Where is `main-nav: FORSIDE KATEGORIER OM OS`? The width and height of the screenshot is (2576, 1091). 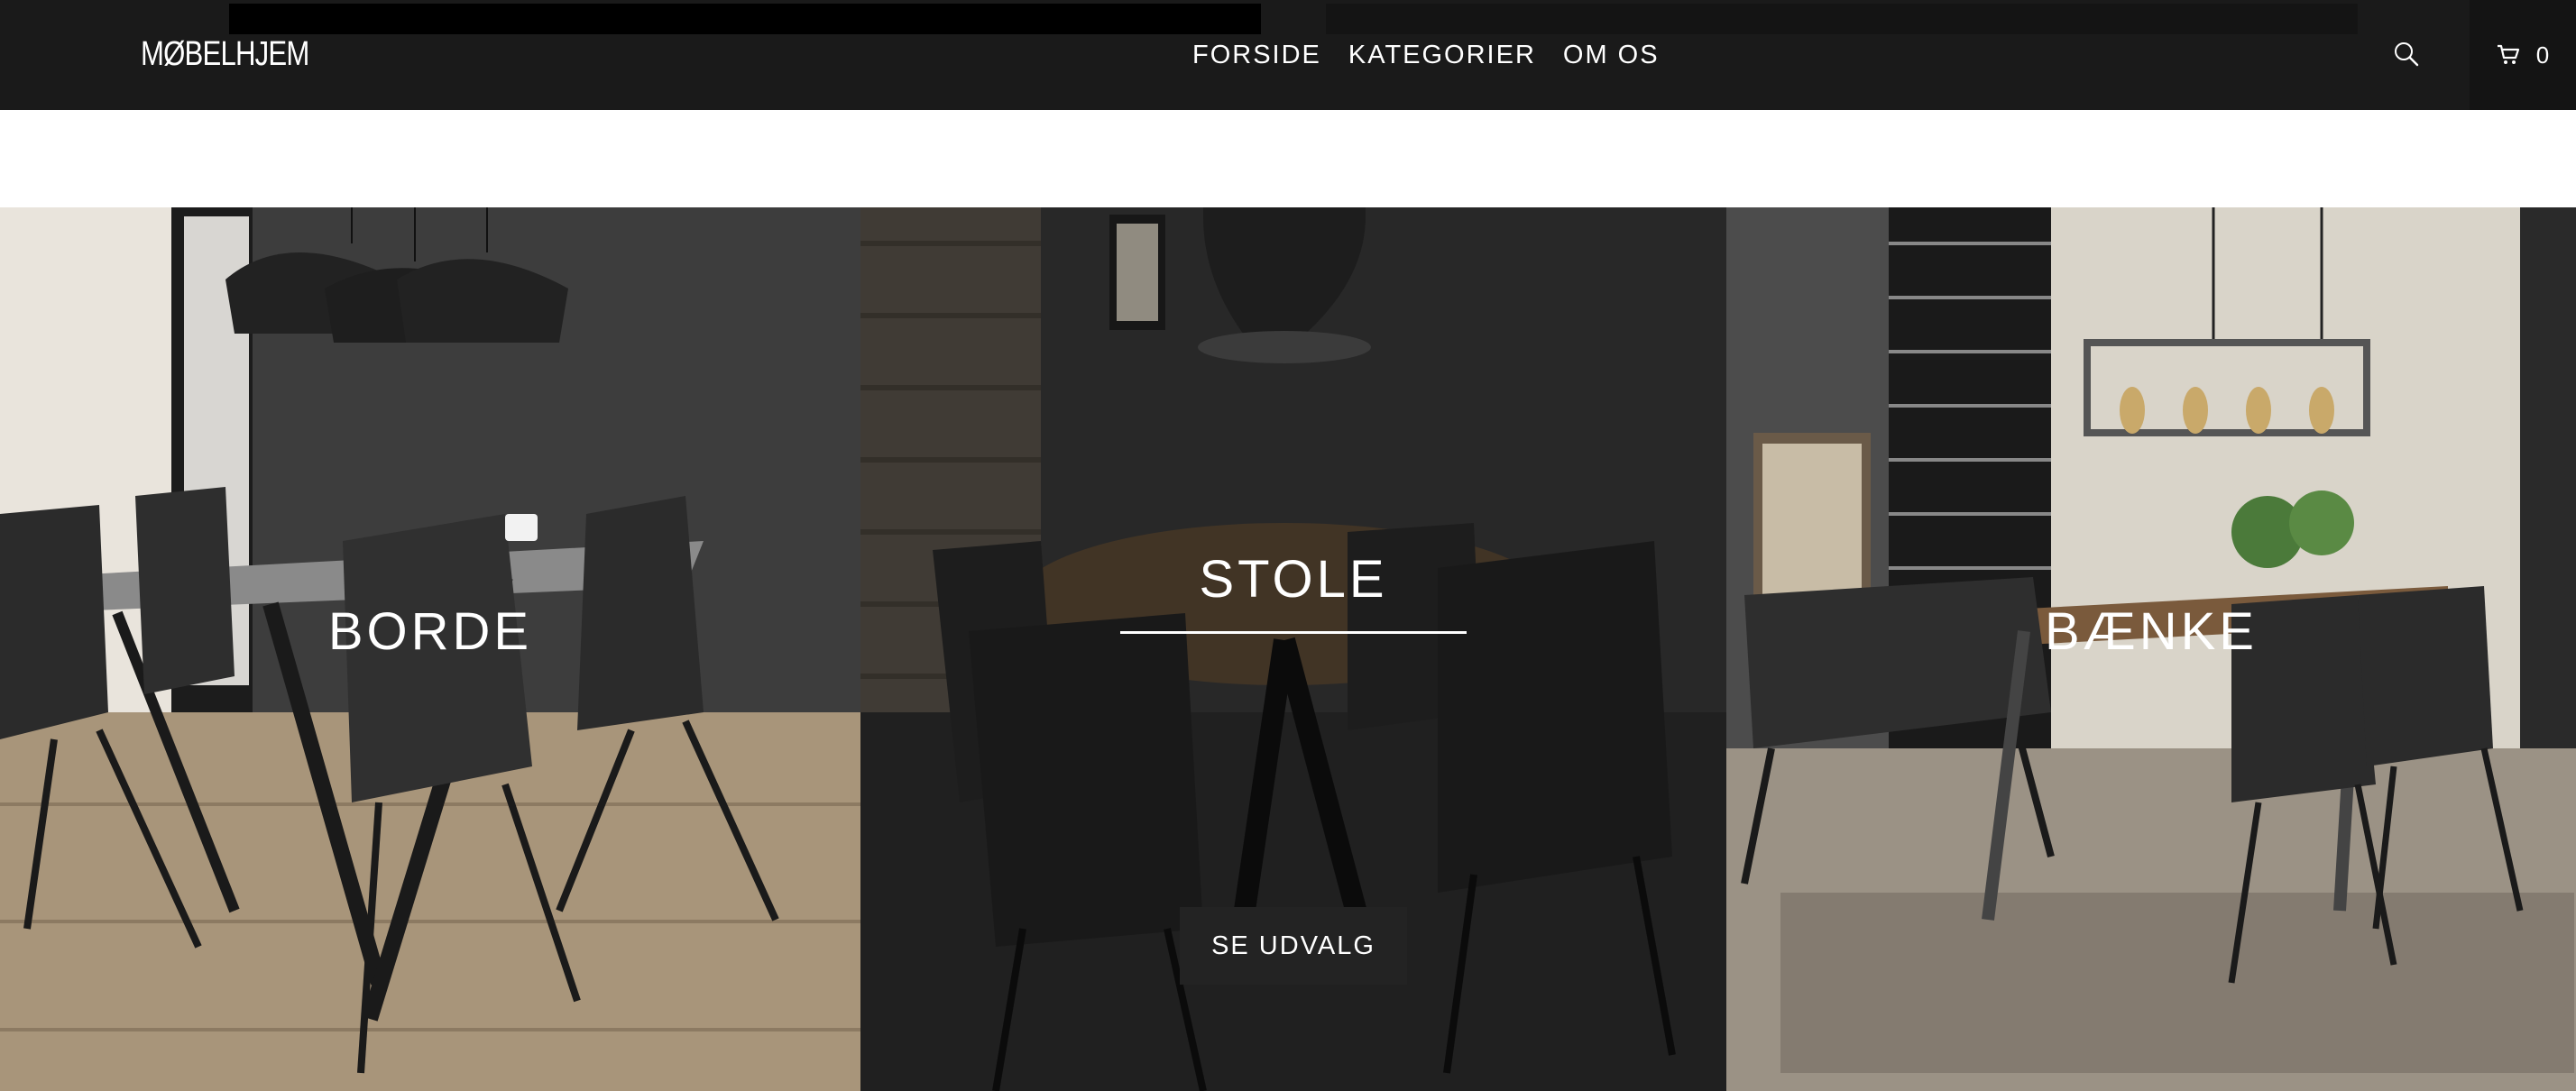
main-nav: FORSIDE KATEGORIER OM OS is located at coordinates (1426, 55).